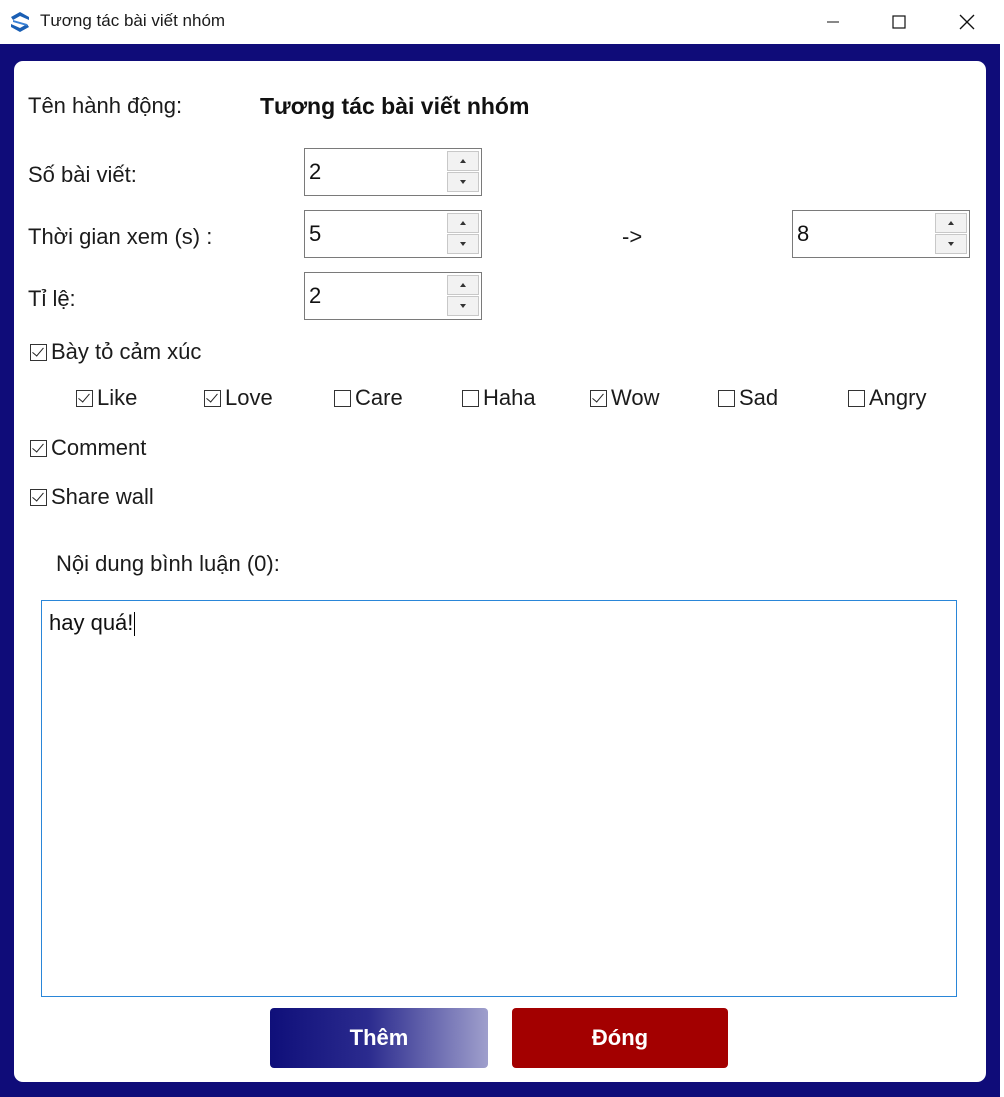  I want to click on share-wall-checkbox: Share wall, so click(92, 497).